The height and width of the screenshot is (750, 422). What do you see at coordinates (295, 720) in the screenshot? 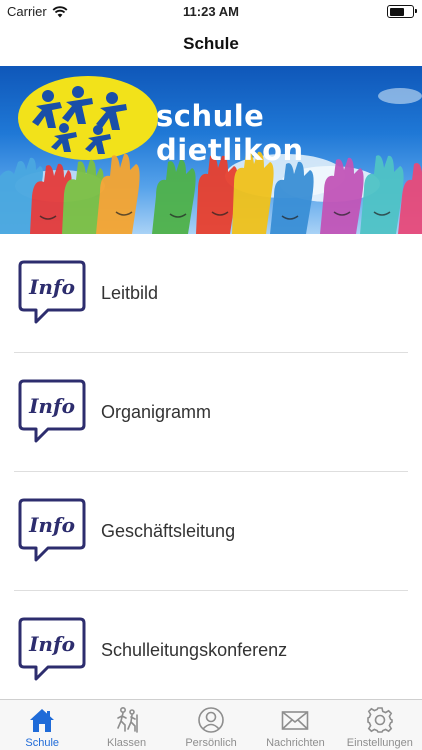
I see `envelope-icon` at bounding box center [295, 720].